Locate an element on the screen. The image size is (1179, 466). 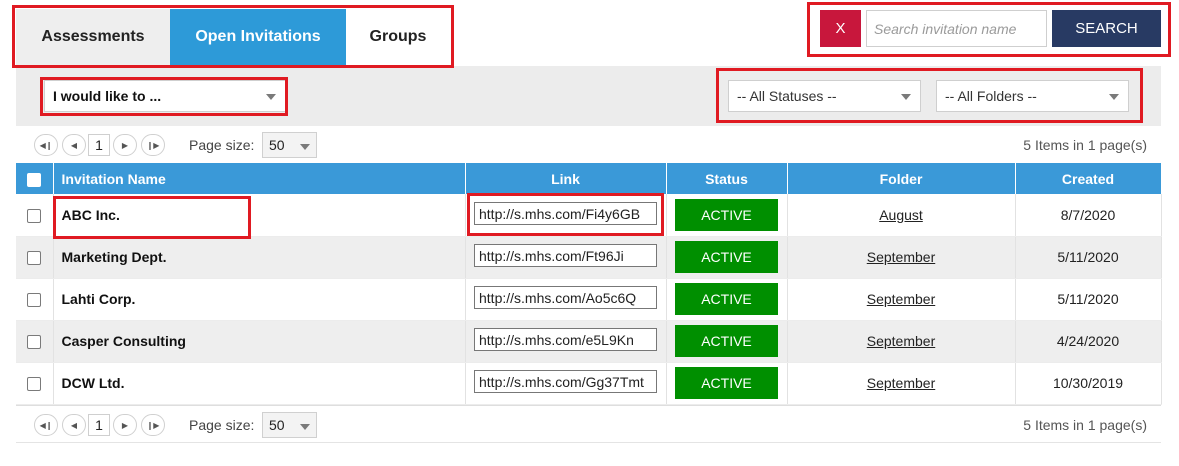
invitation-name: Lahti Corp. is located at coordinates (98, 299).